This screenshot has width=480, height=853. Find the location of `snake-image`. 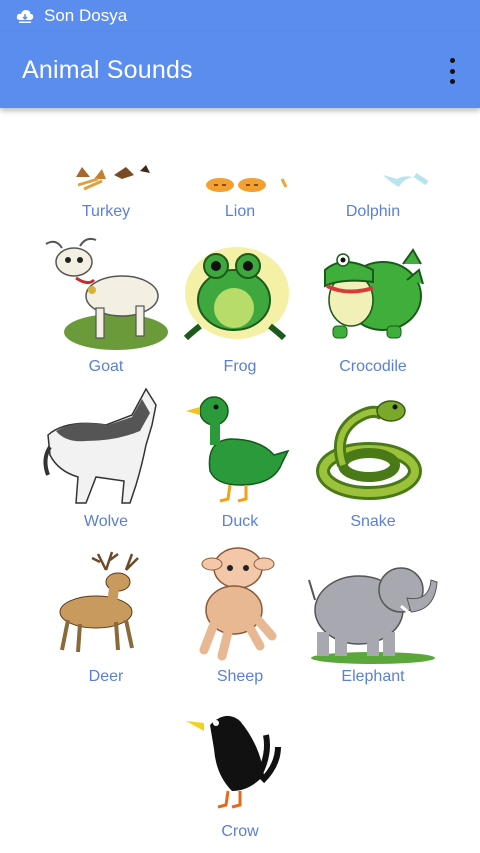

snake-image is located at coordinates (373, 447).